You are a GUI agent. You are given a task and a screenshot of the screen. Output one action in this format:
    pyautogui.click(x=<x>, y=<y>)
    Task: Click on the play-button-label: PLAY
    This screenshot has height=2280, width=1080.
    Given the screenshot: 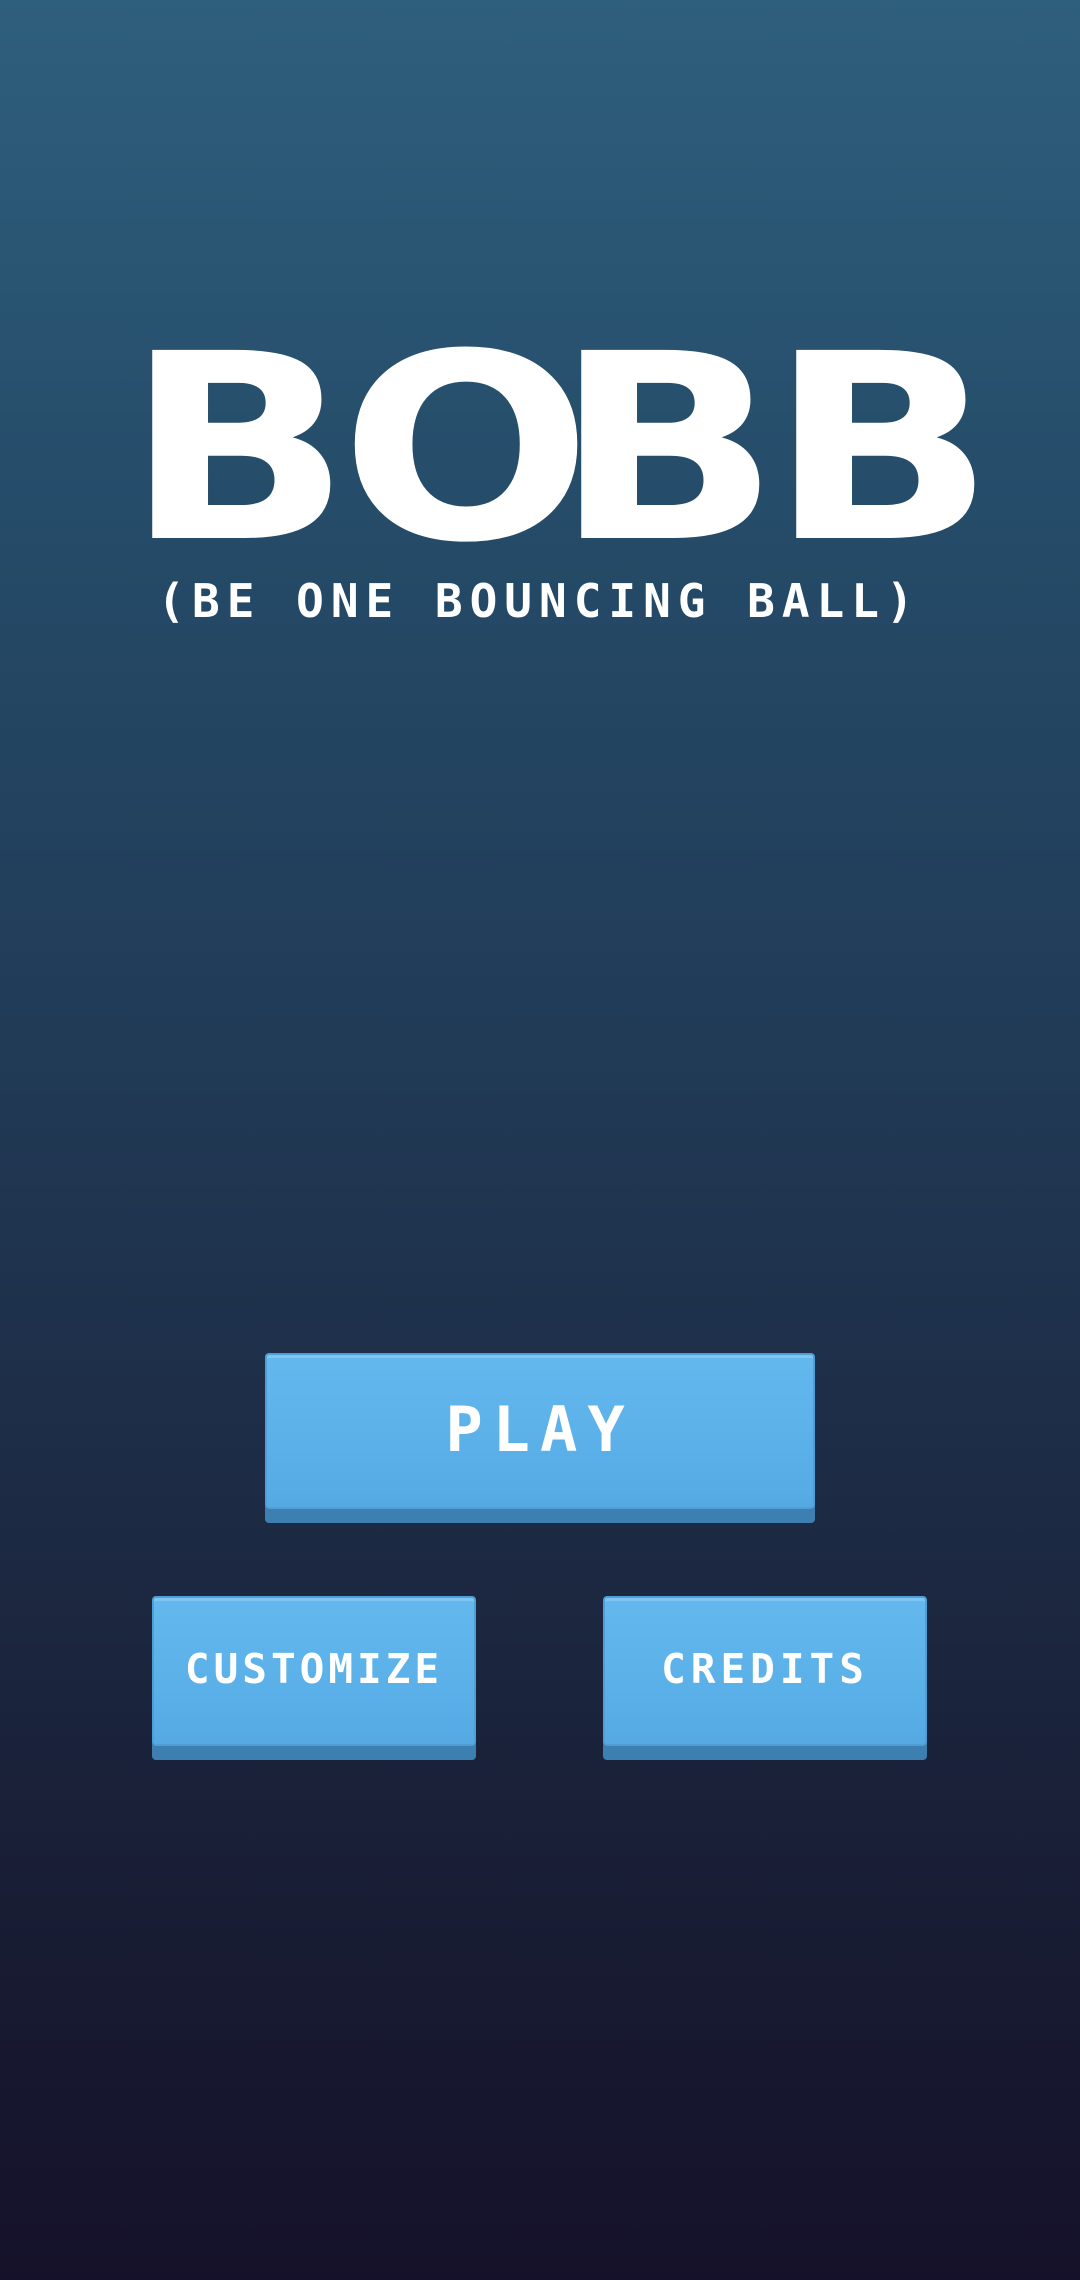 What is the action you would take?
    pyautogui.click(x=540, y=1429)
    